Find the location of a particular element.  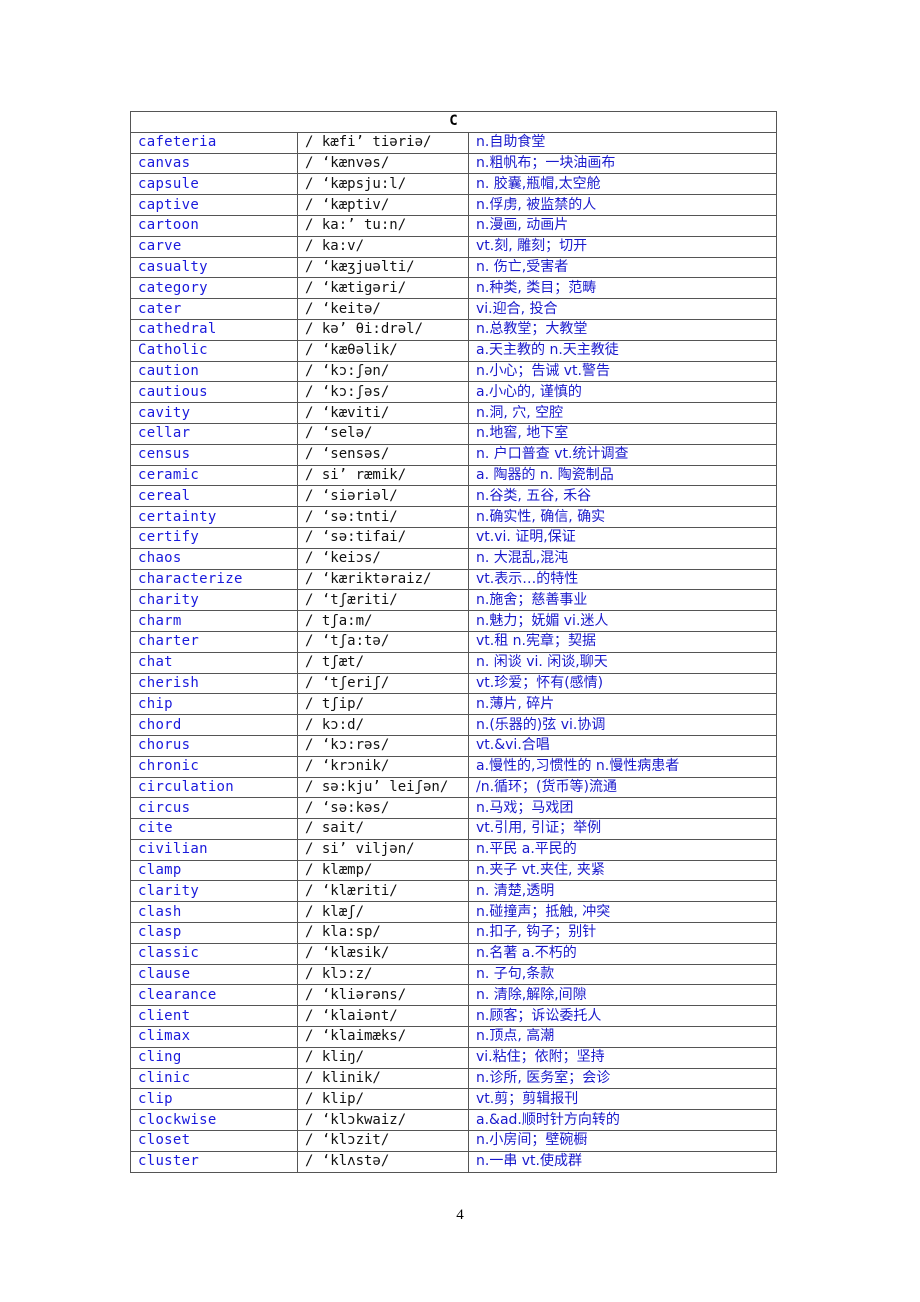

vocab-row: caution / ‘kɔ:ʃən/ n.小心；告诫 vt.警告 is located at coordinates (454, 371).